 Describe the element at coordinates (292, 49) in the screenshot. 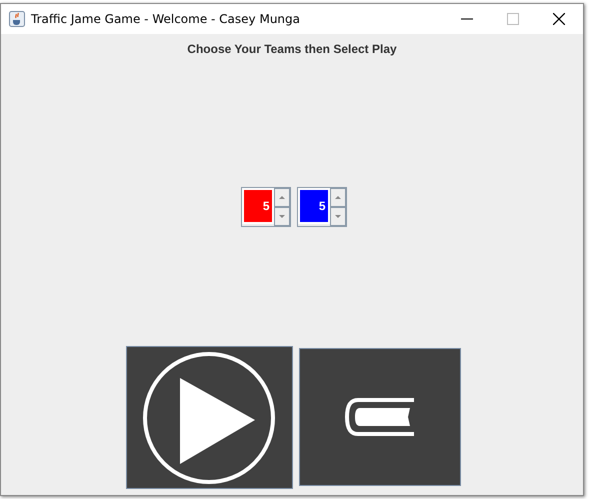

I see `heading: Choose Your Teams then Select Play` at that location.